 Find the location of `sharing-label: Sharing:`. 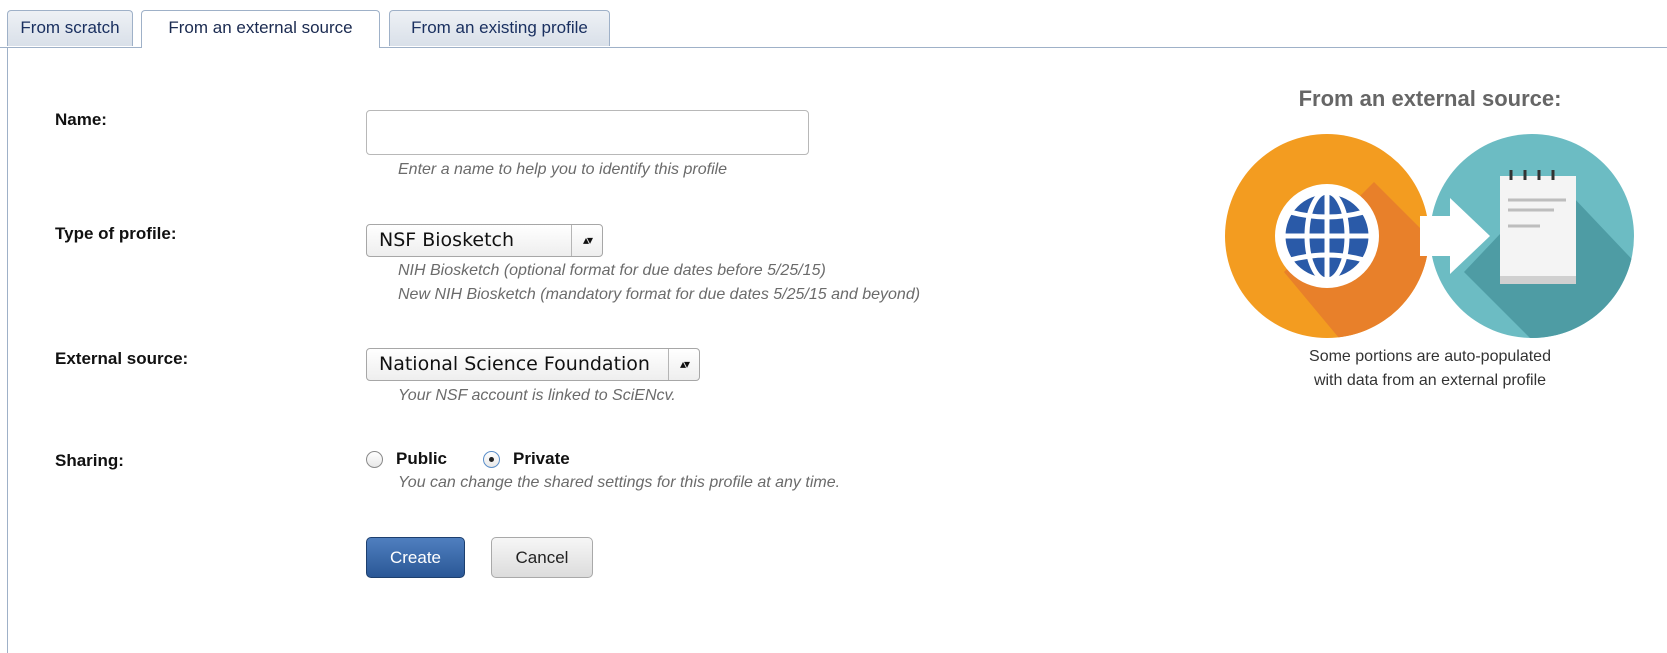

sharing-label: Sharing: is located at coordinates (89, 460).